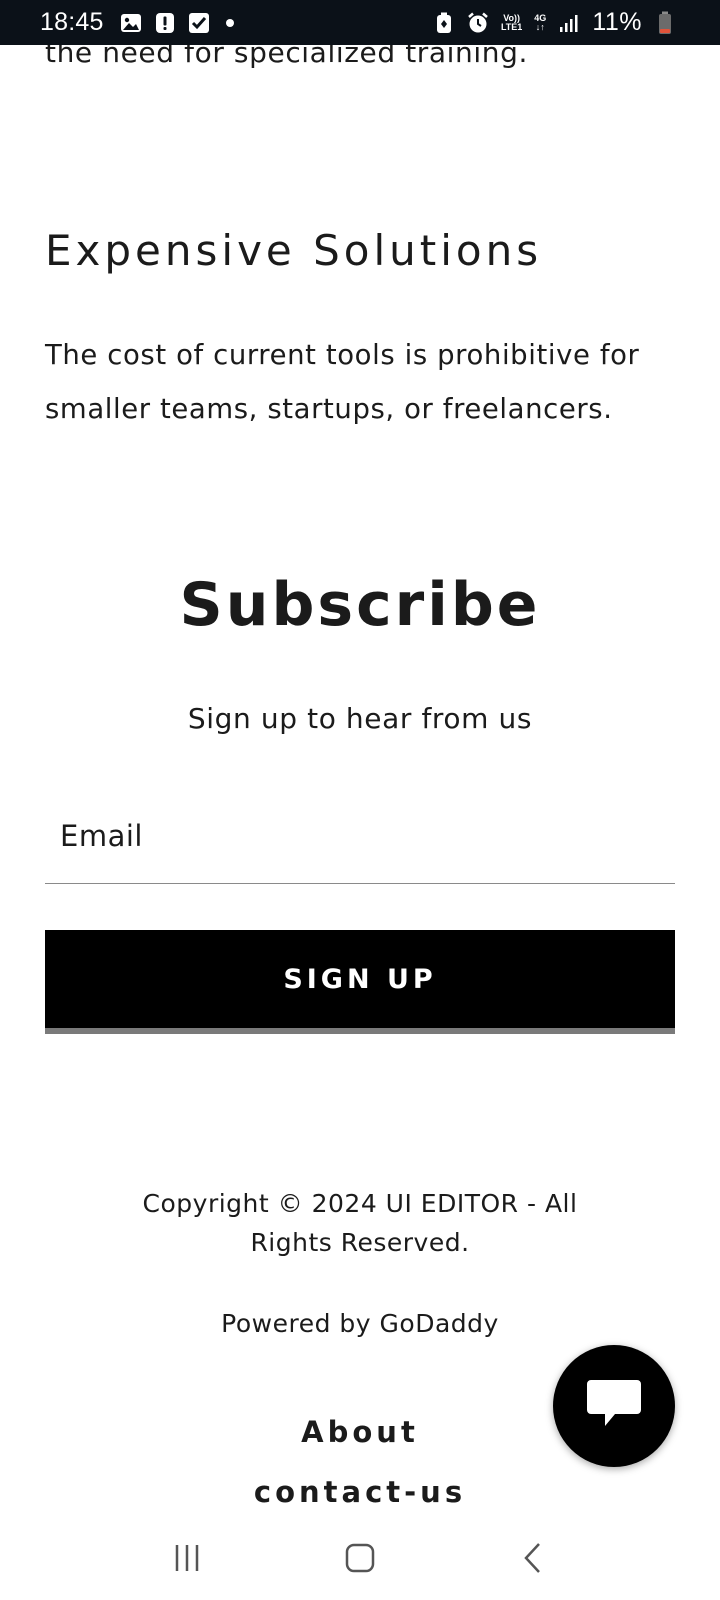  Describe the element at coordinates (229, 22) in the screenshot. I see `notification-dot-icon` at that location.